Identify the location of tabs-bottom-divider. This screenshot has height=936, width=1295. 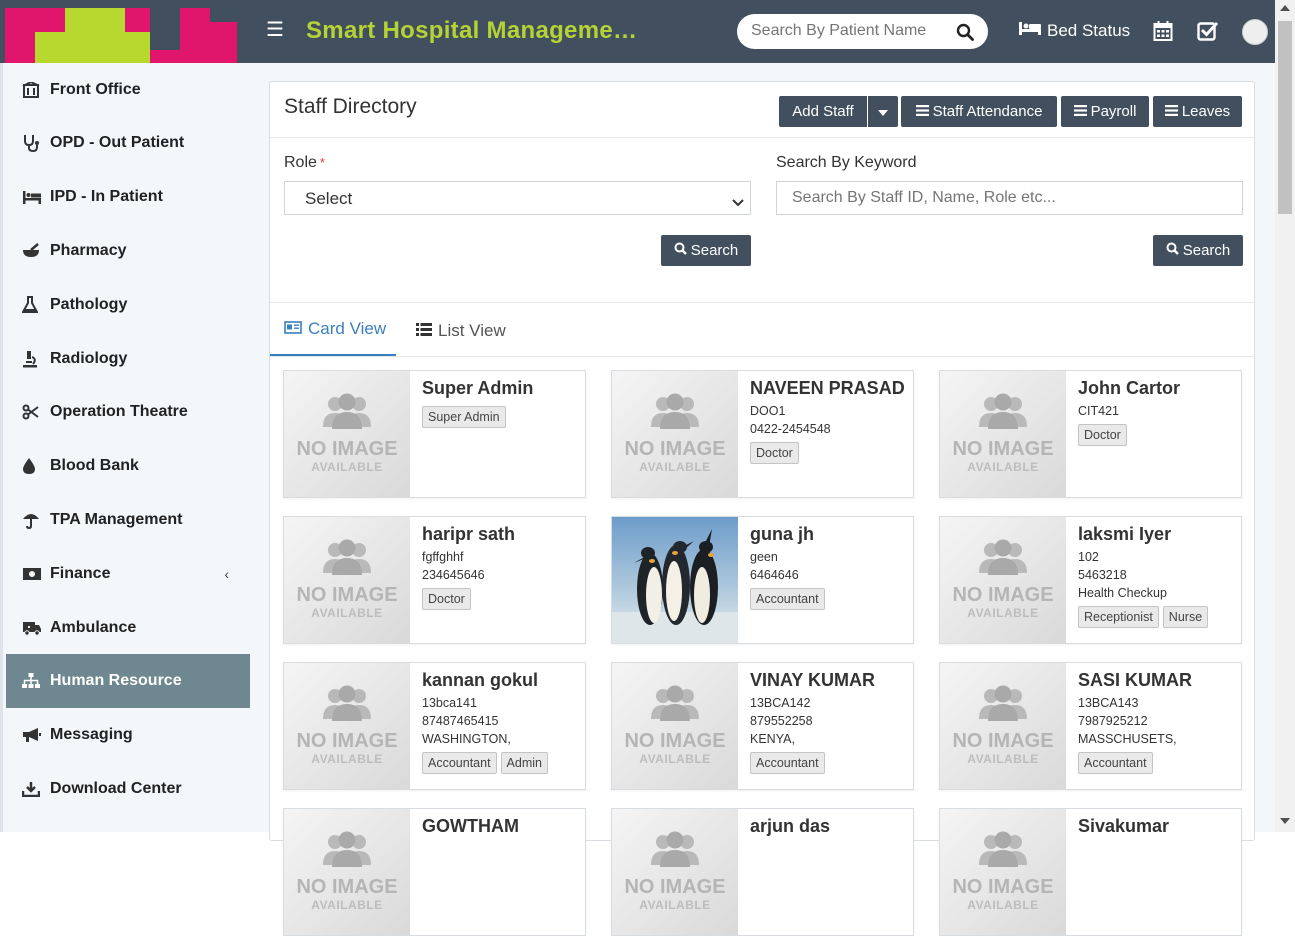
(762, 356).